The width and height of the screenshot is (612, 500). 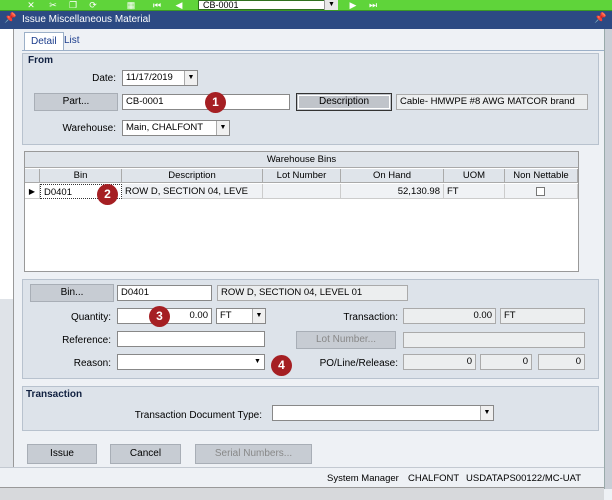 I want to click on refresh-icon: ⟳, so click(x=93, y=5).